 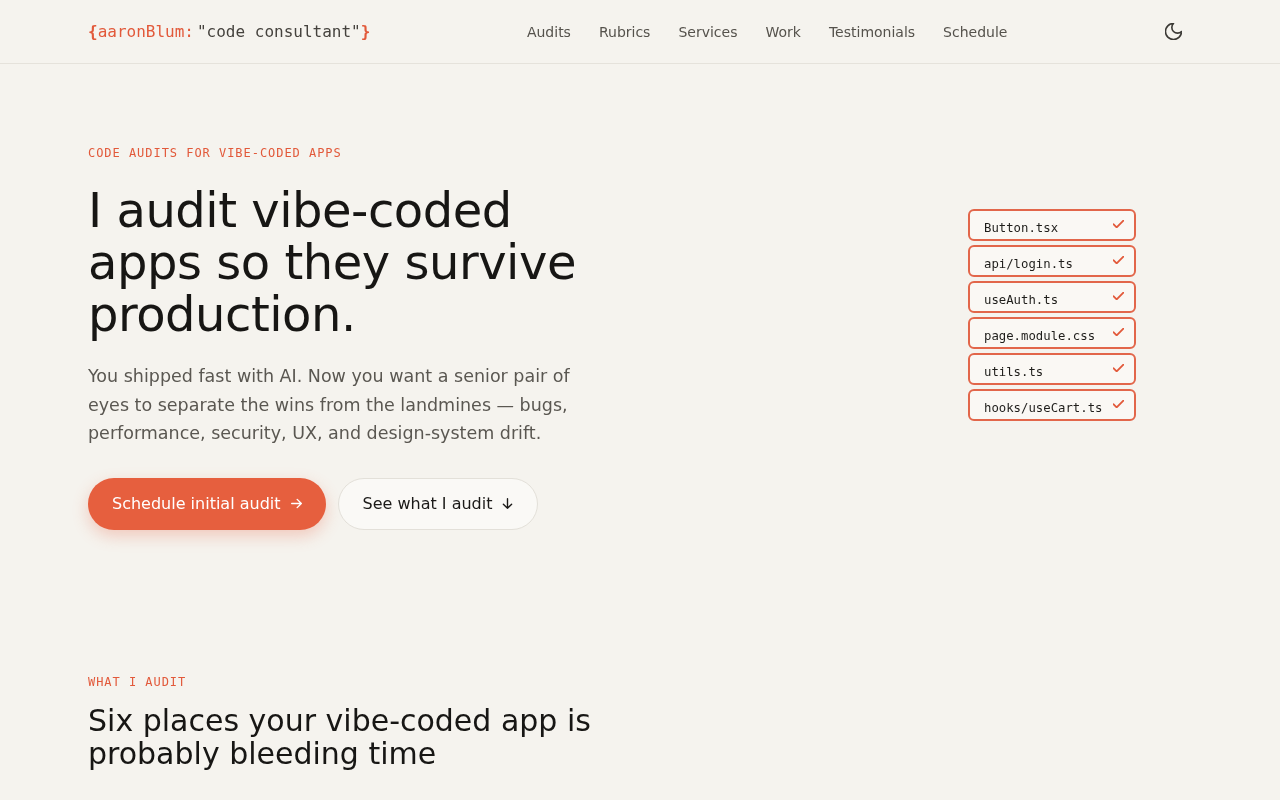 I want to click on file-name: api/login.ts, so click(x=1028, y=263).